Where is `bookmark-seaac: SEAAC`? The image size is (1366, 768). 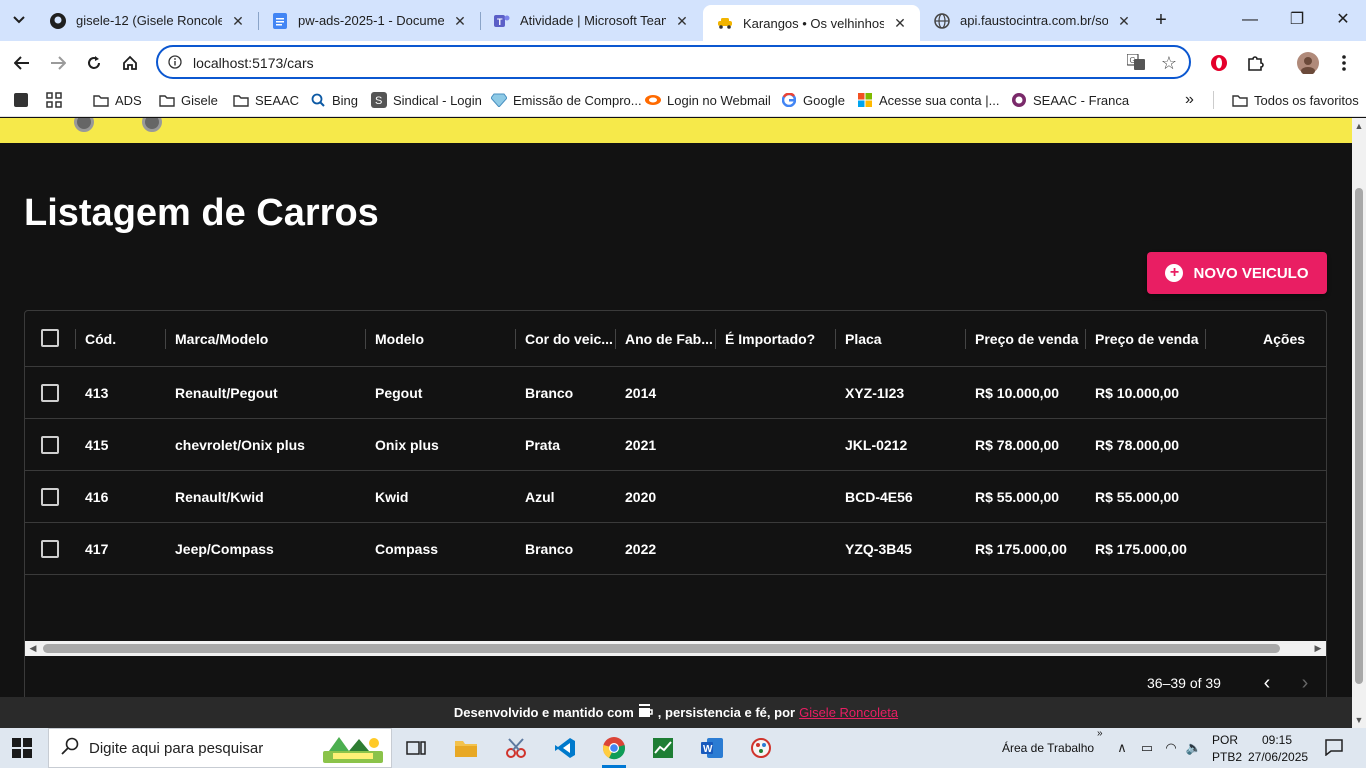 bookmark-seaac: SEAAC is located at coordinates (266, 100).